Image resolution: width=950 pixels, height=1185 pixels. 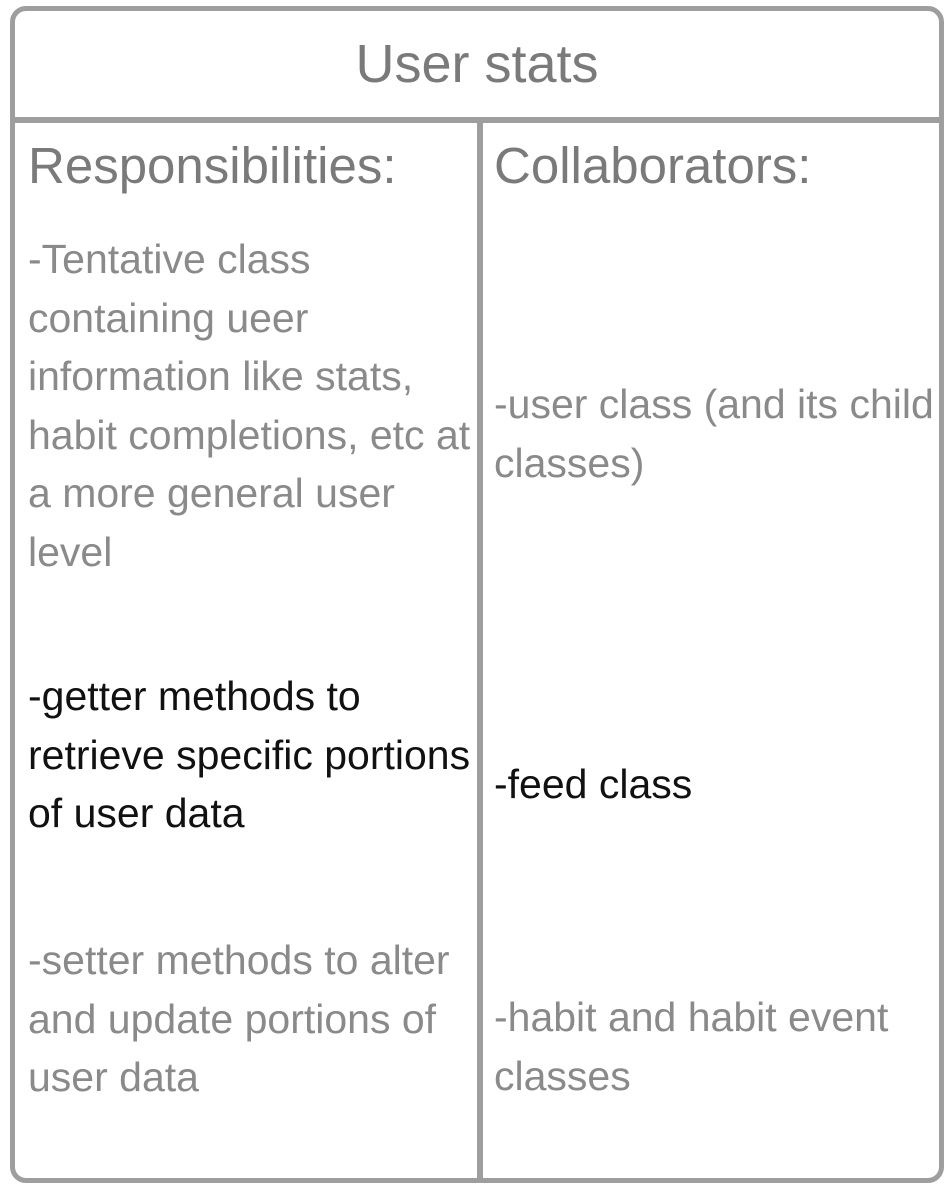 What do you see at coordinates (477, 64) in the screenshot?
I see `card-title: User stats` at bounding box center [477, 64].